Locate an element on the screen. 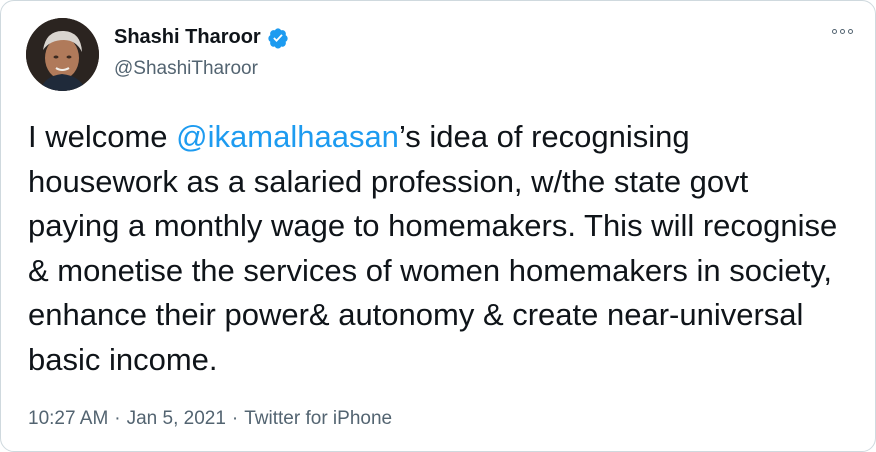  tweet-time: 10:27 AM is located at coordinates (68, 419).